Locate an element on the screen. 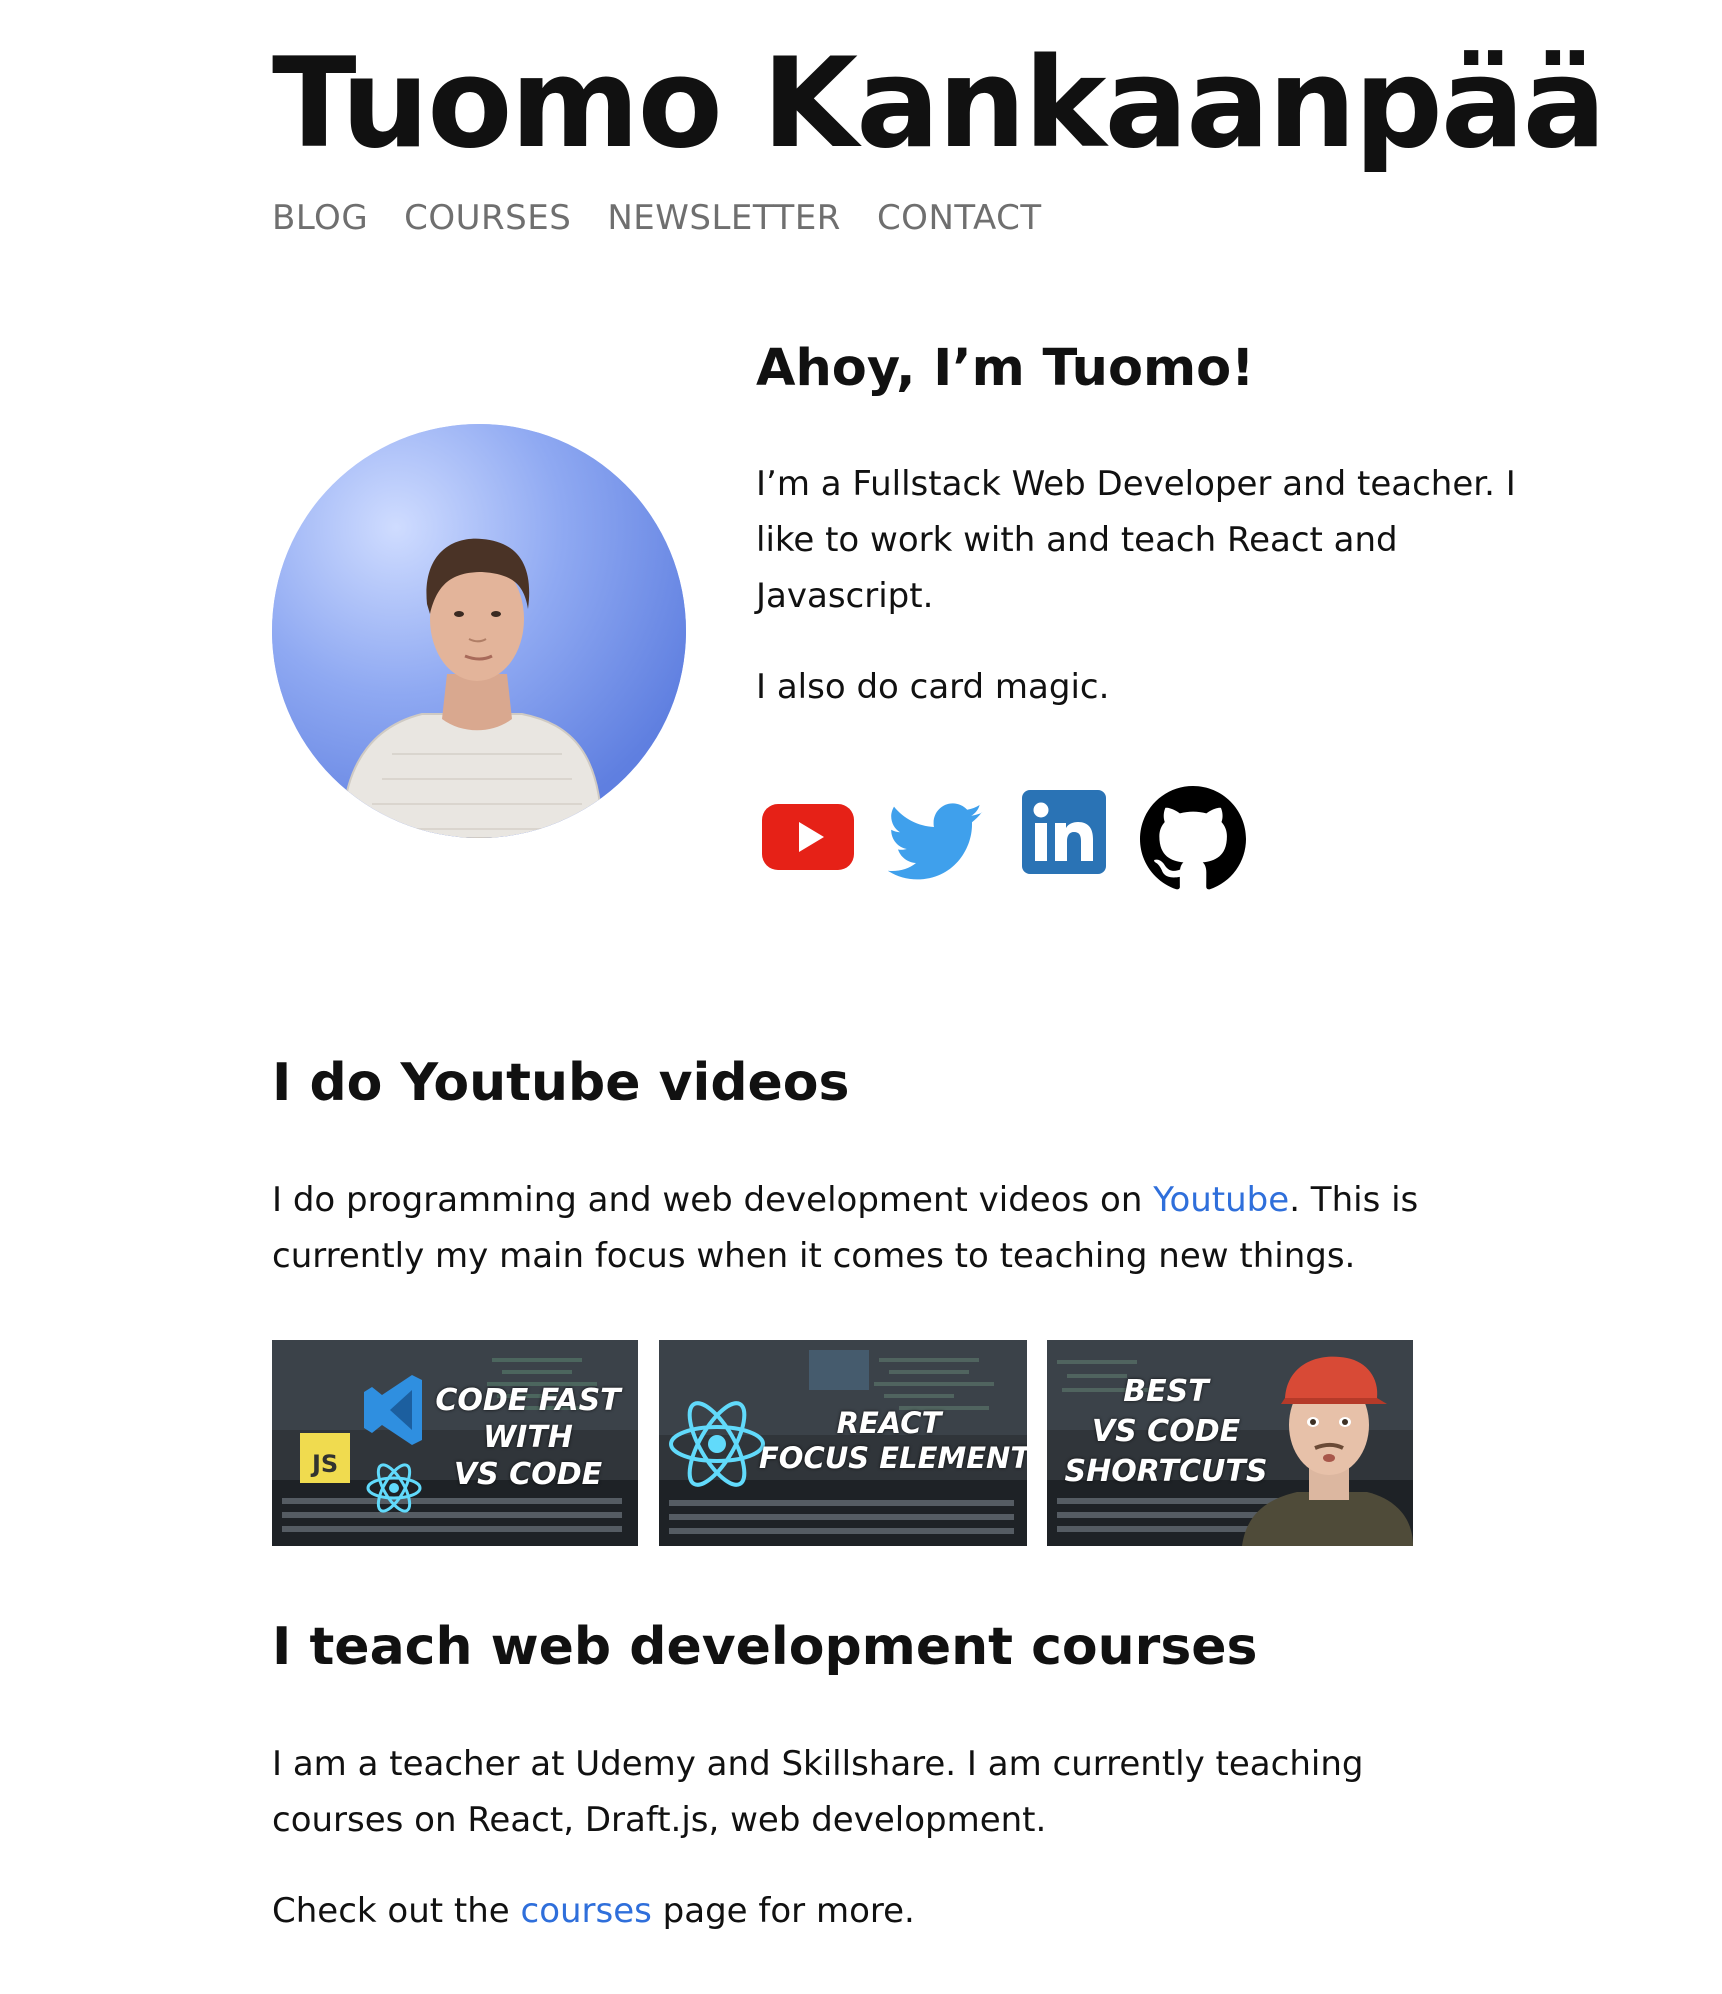 The width and height of the screenshot is (1722, 1994). courses-inline-link: courses is located at coordinates (586, 1911).